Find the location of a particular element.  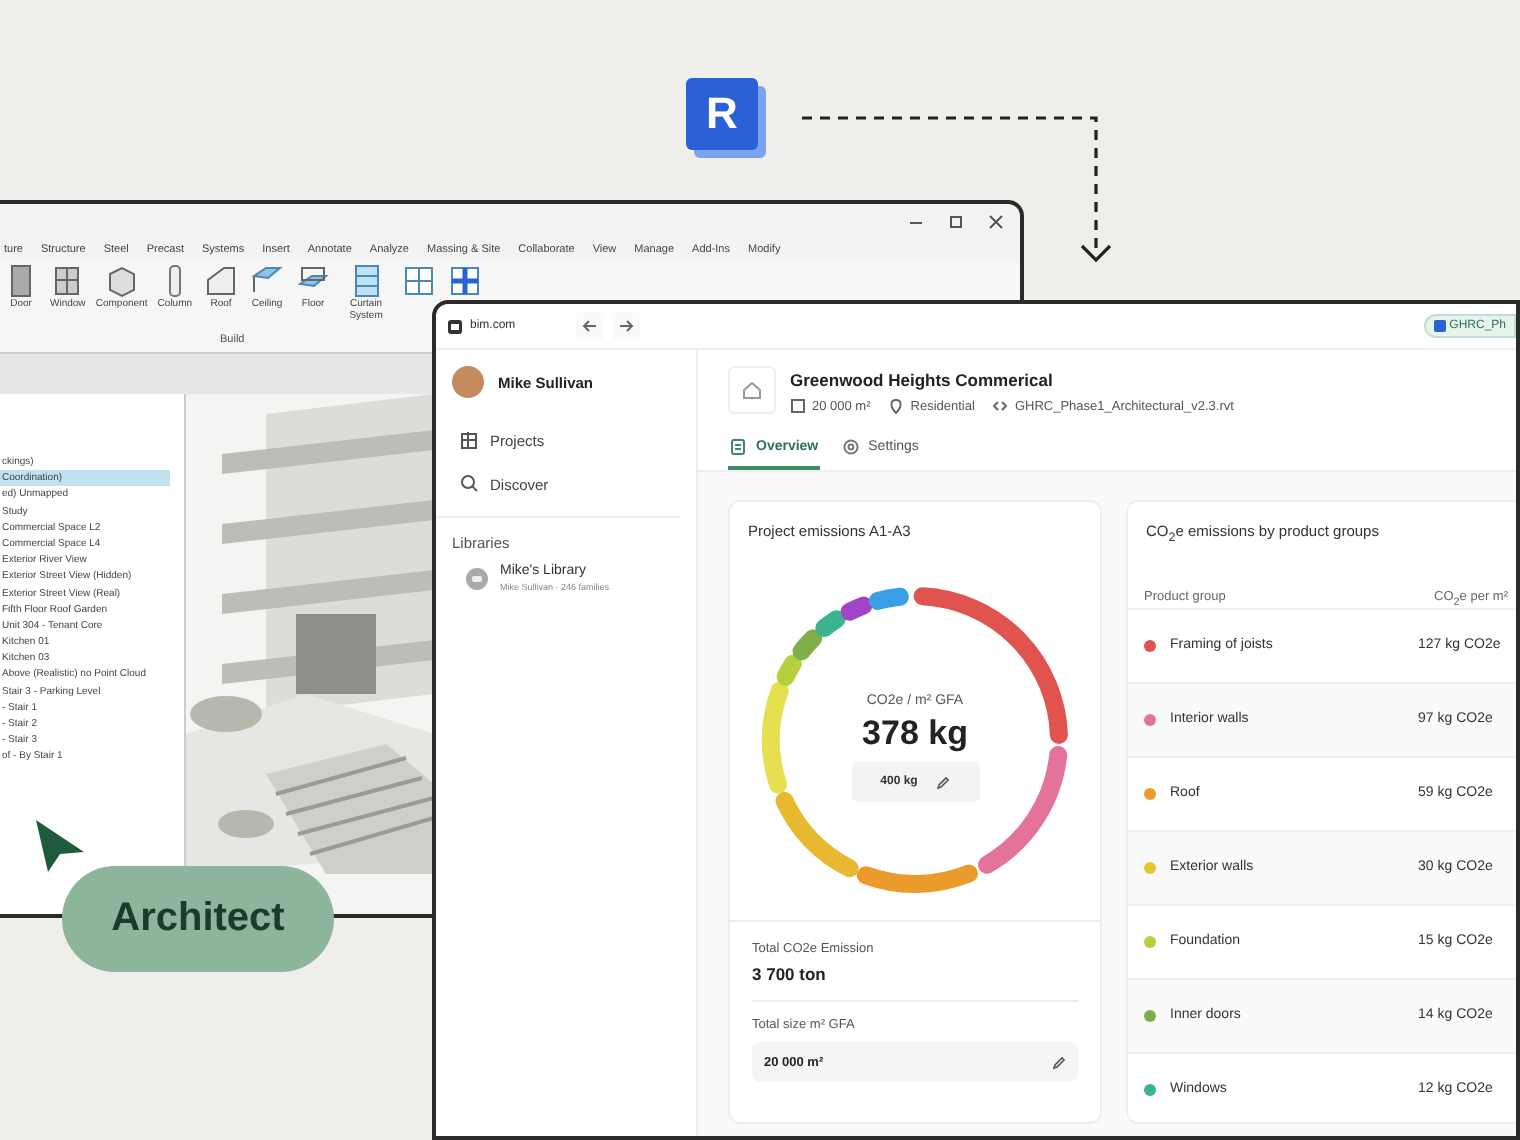

project-title: Greenwood Heights Commerical is located at coordinates (922, 380).